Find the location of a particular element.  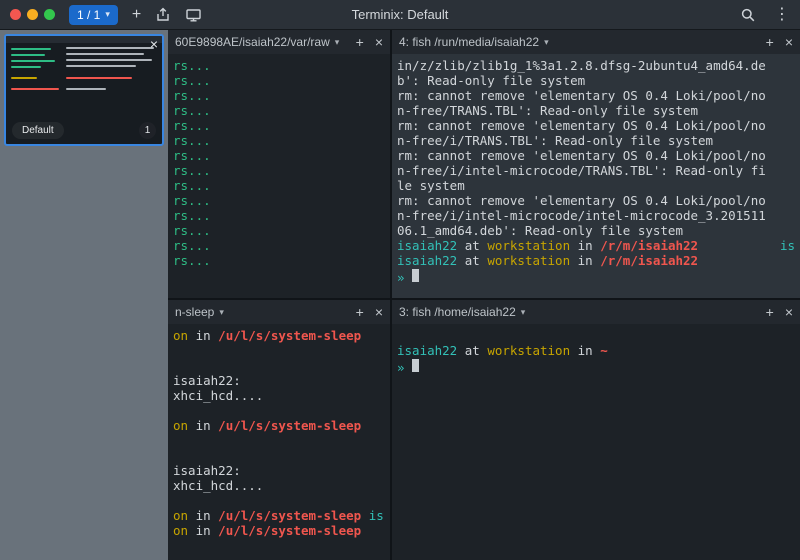

chevron-down-icon: ▾ is located at coordinates (107, 14).